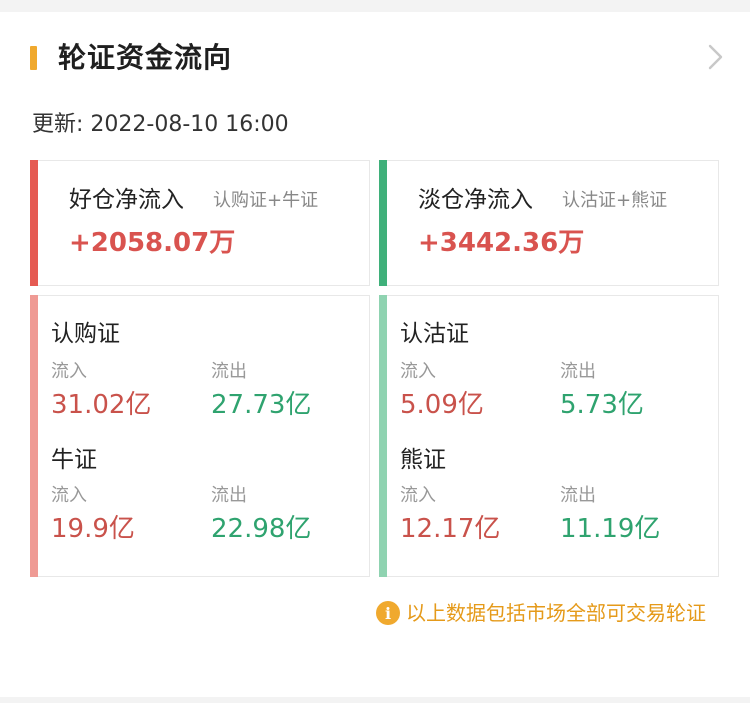  I want to click on bullish-net-card: 好仓净流入 认购证+牛证 +2058.07万, so click(200, 223).